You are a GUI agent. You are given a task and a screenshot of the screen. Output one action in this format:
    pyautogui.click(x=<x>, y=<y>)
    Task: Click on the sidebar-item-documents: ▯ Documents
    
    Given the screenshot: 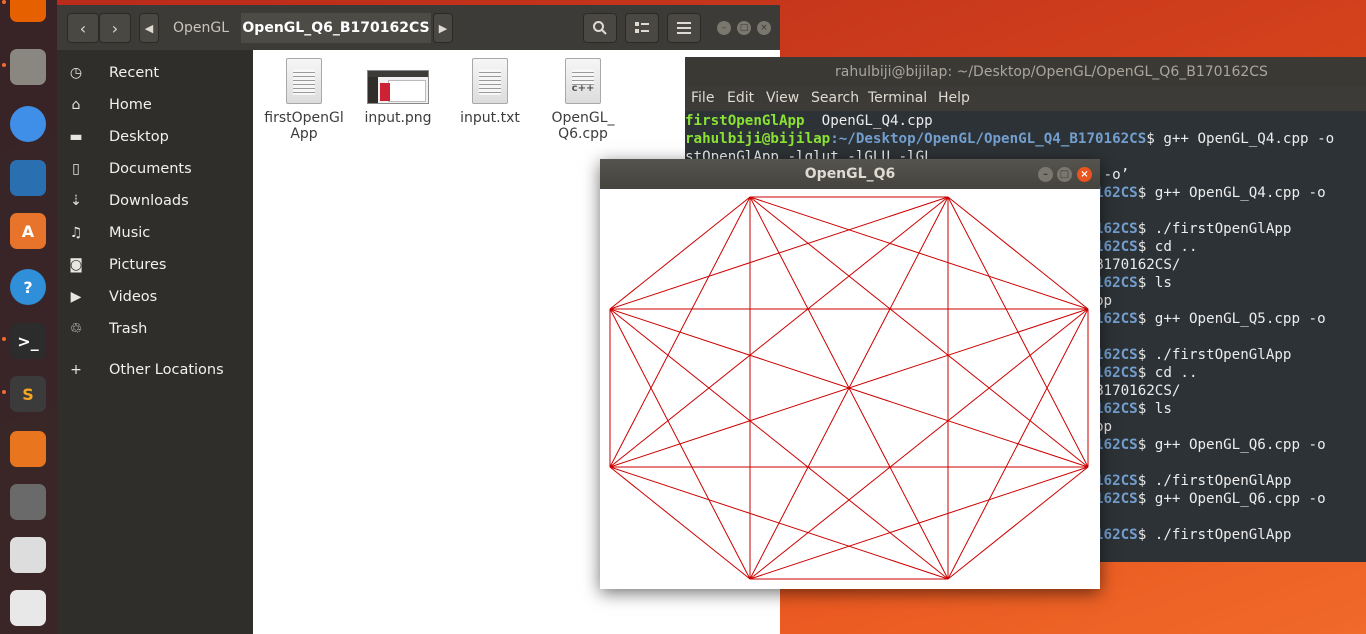 What is the action you would take?
    pyautogui.click(x=155, y=169)
    